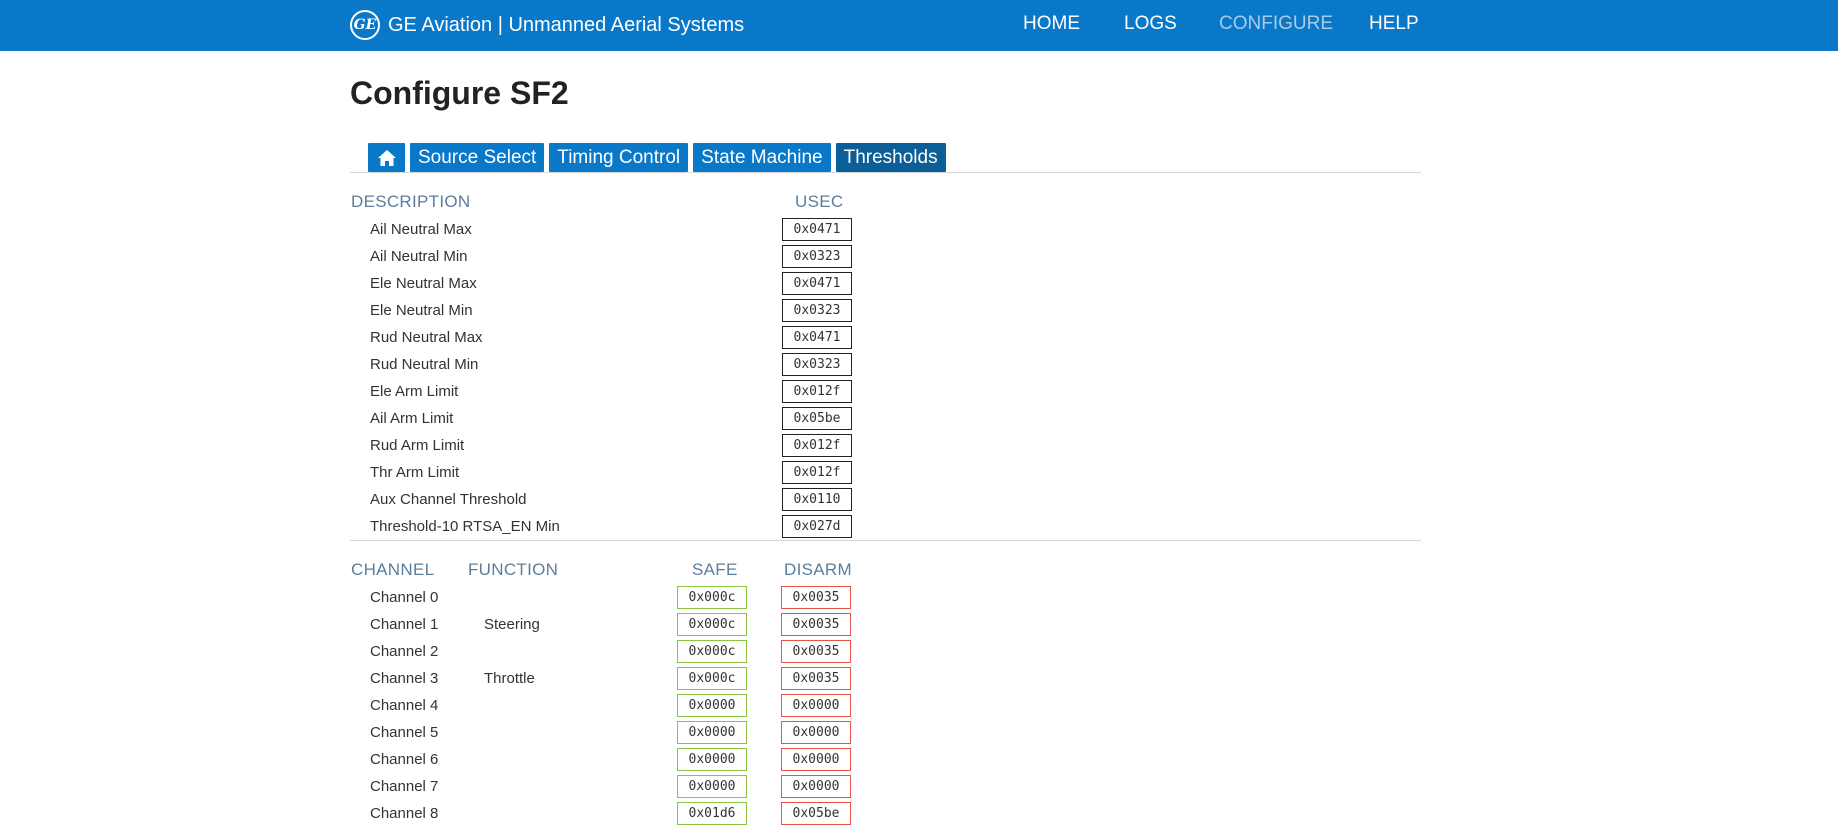 Image resolution: width=1838 pixels, height=825 pixels. Describe the element at coordinates (404, 705) in the screenshot. I see `channel-label: Channel 4` at that location.